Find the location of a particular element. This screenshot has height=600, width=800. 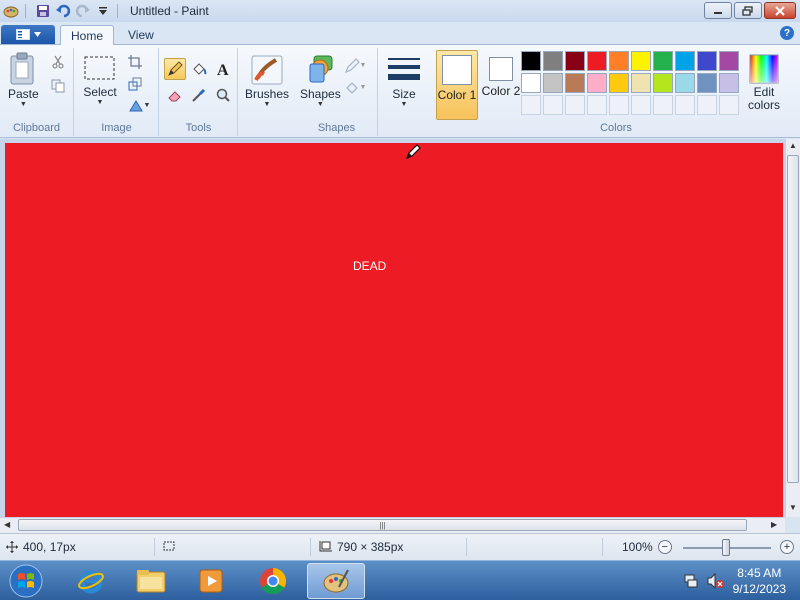

save-icon is located at coordinates (43, 11).